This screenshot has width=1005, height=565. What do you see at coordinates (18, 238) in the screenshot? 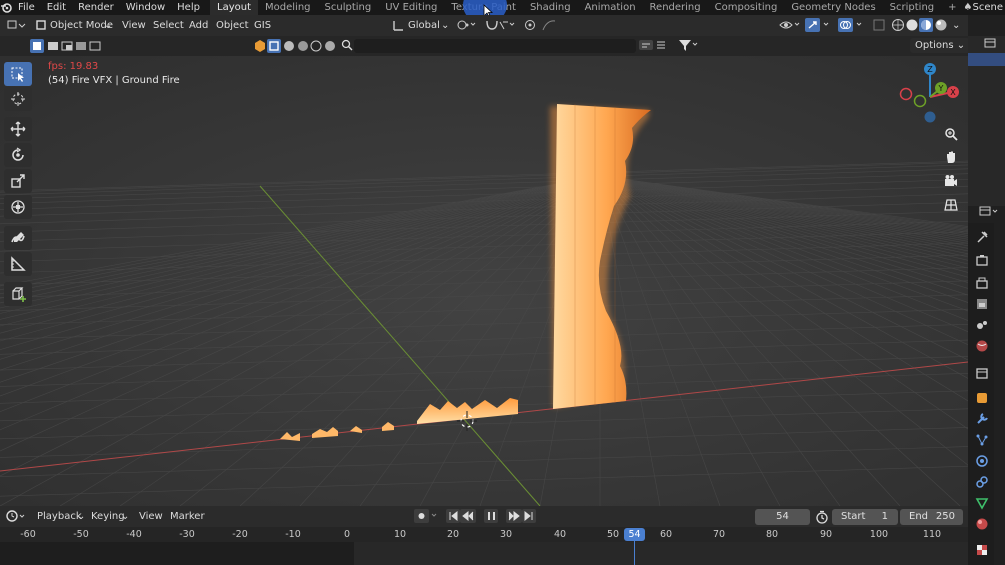
I see `annotate-tool` at bounding box center [18, 238].